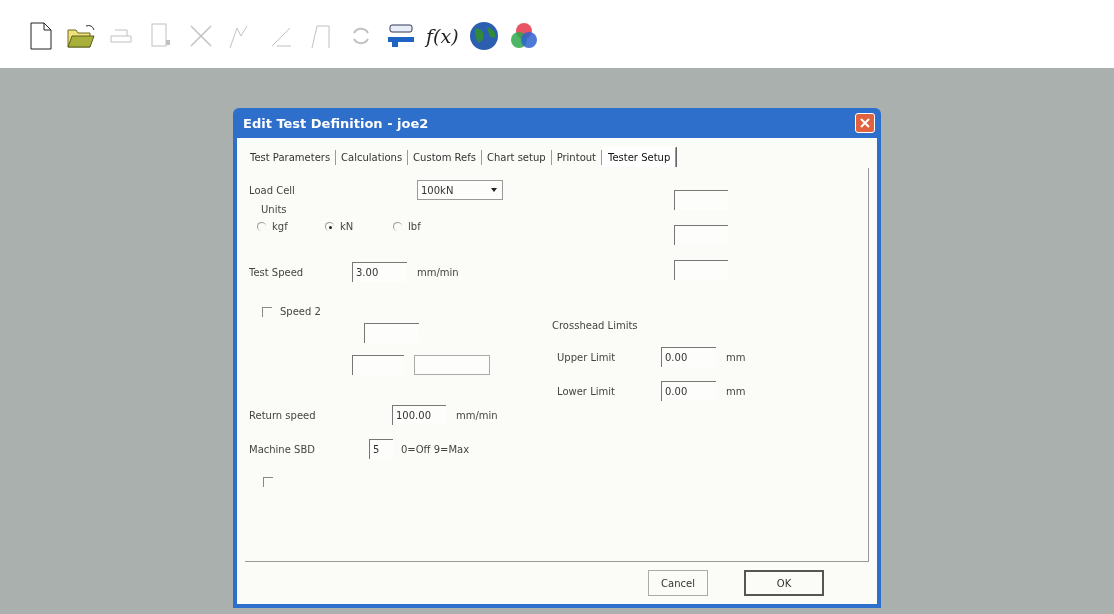 Image resolution: width=1114 pixels, height=614 pixels. What do you see at coordinates (379, 272) in the screenshot?
I see `input-field: 3.00` at bounding box center [379, 272].